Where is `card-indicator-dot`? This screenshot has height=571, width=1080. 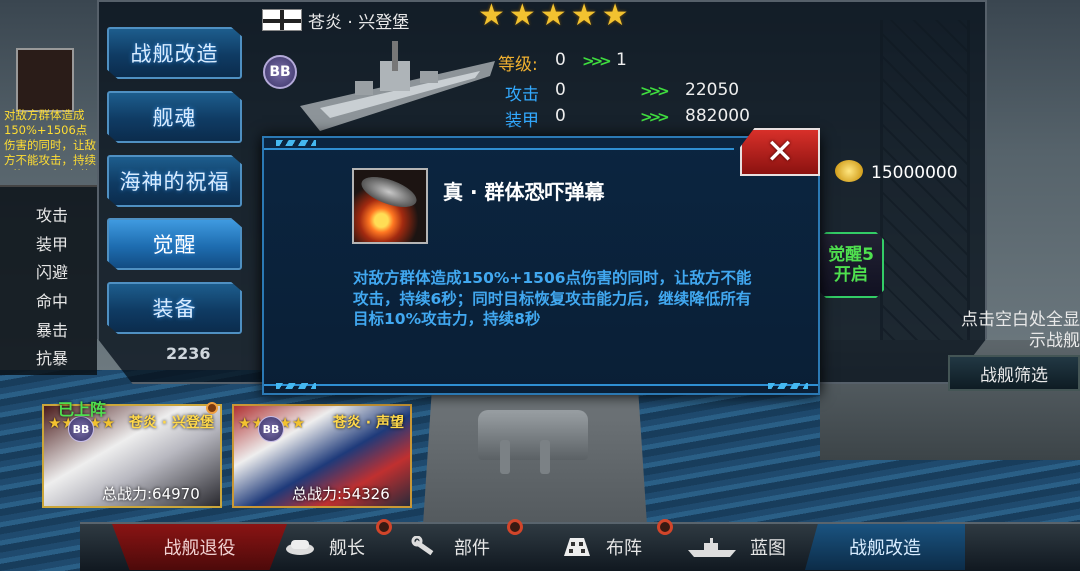
card-indicator-dot is located at coordinates (212, 408).